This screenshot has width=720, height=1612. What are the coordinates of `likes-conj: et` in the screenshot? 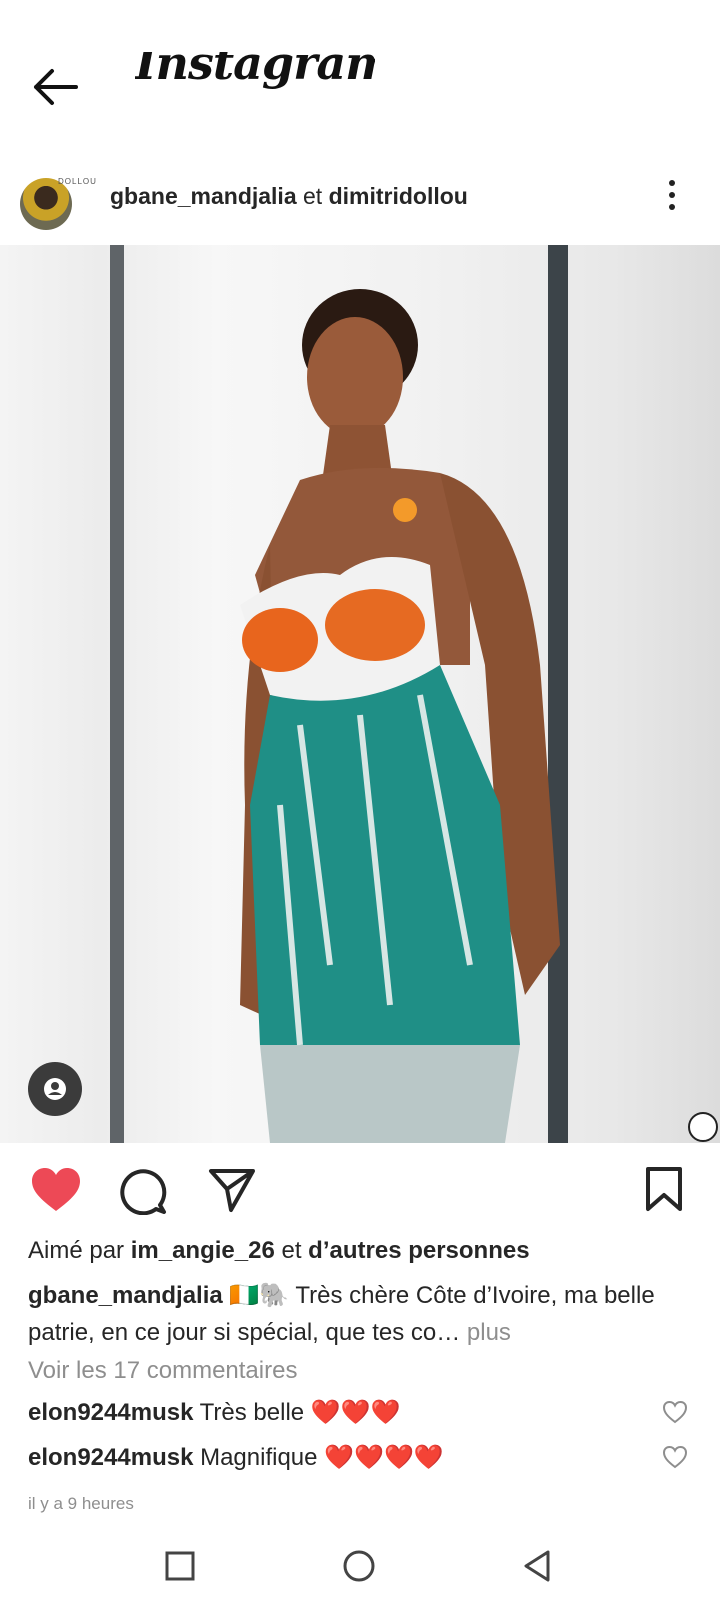 It's located at (291, 1250).